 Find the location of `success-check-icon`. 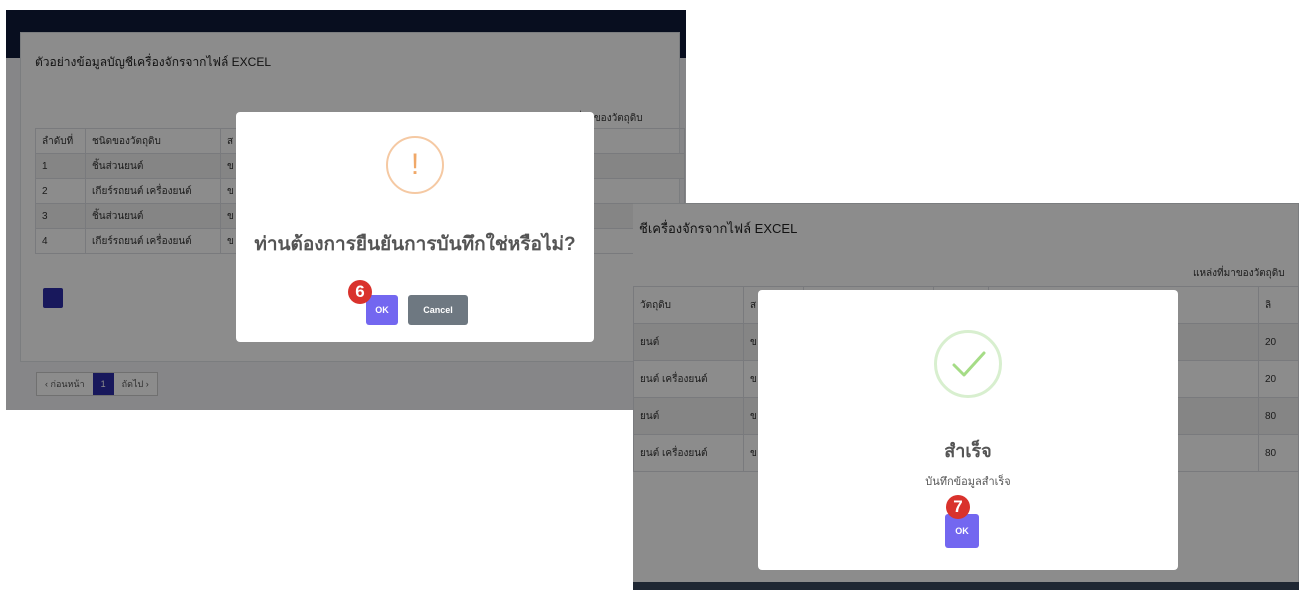

success-check-icon is located at coordinates (968, 364).